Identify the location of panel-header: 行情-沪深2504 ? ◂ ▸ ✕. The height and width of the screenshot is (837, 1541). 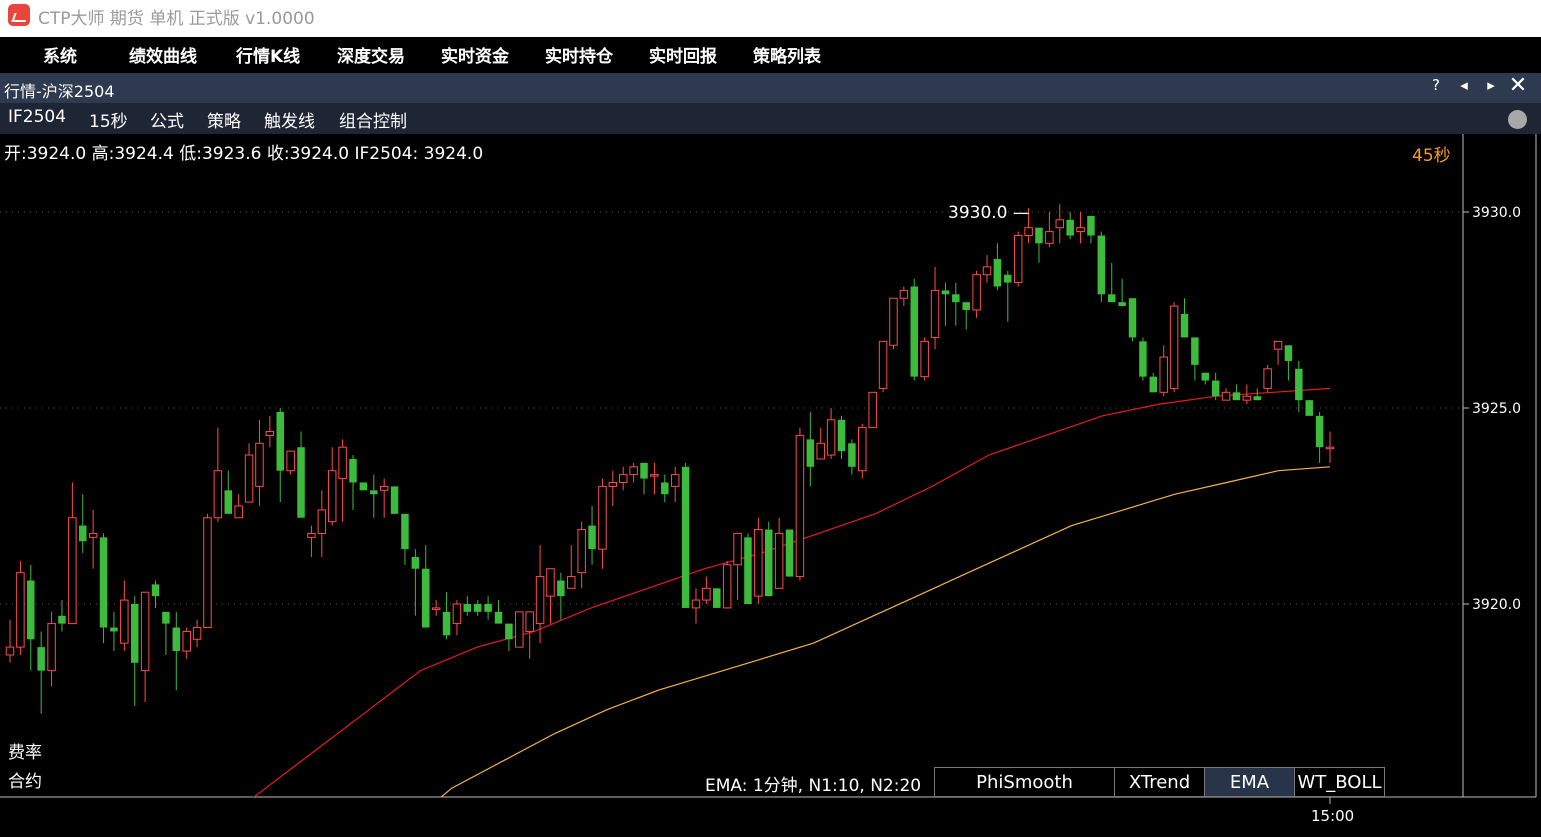
(770, 88).